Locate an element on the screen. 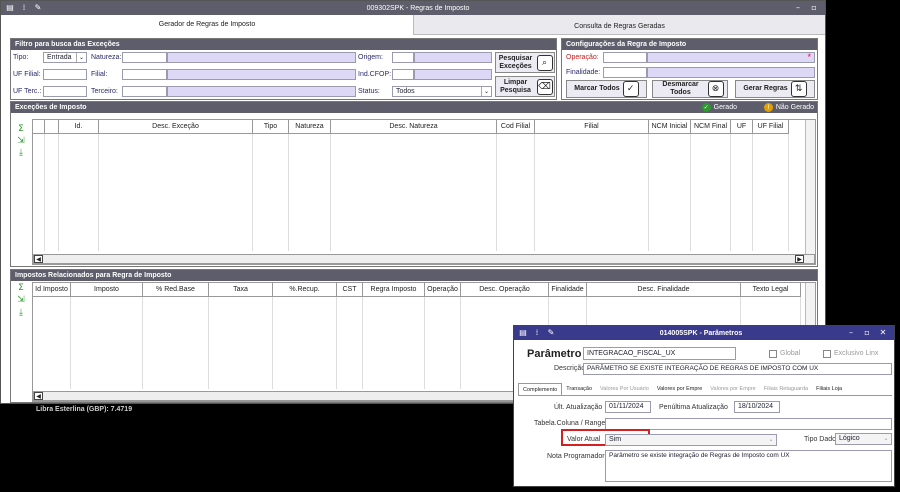 The height and width of the screenshot is (492, 900). finalidade-code-input is located at coordinates (625, 72).